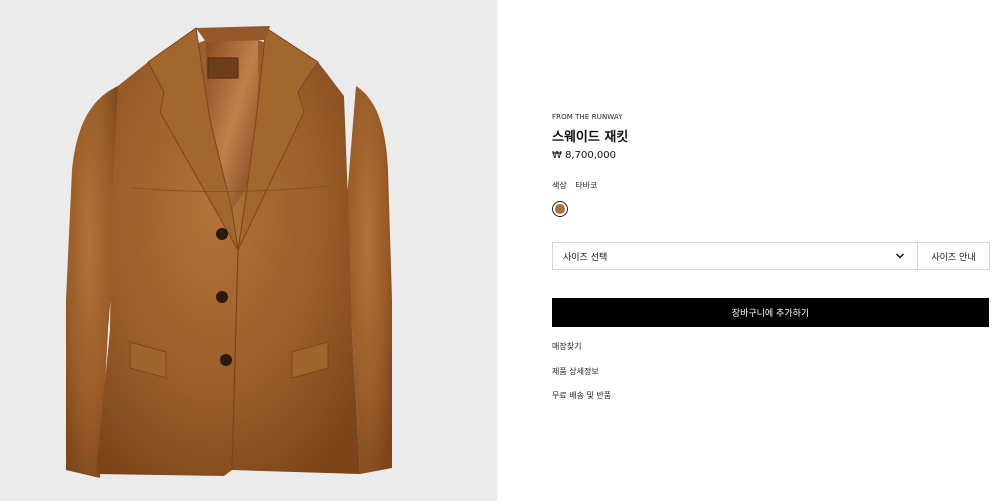 This screenshot has width=1000, height=501. I want to click on color-value: 타바코, so click(586, 185).